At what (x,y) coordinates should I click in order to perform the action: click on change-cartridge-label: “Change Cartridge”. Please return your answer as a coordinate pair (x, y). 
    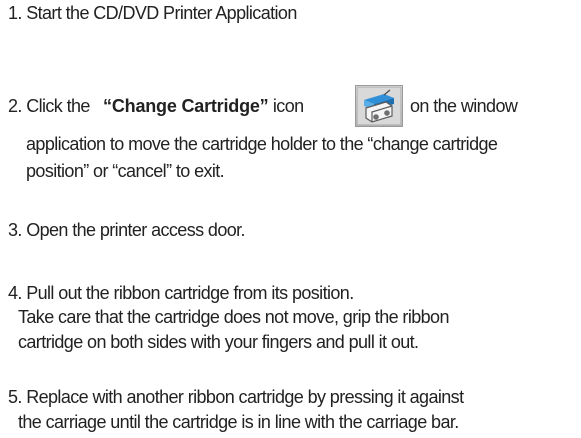
    Looking at the image, I should click on (186, 106).